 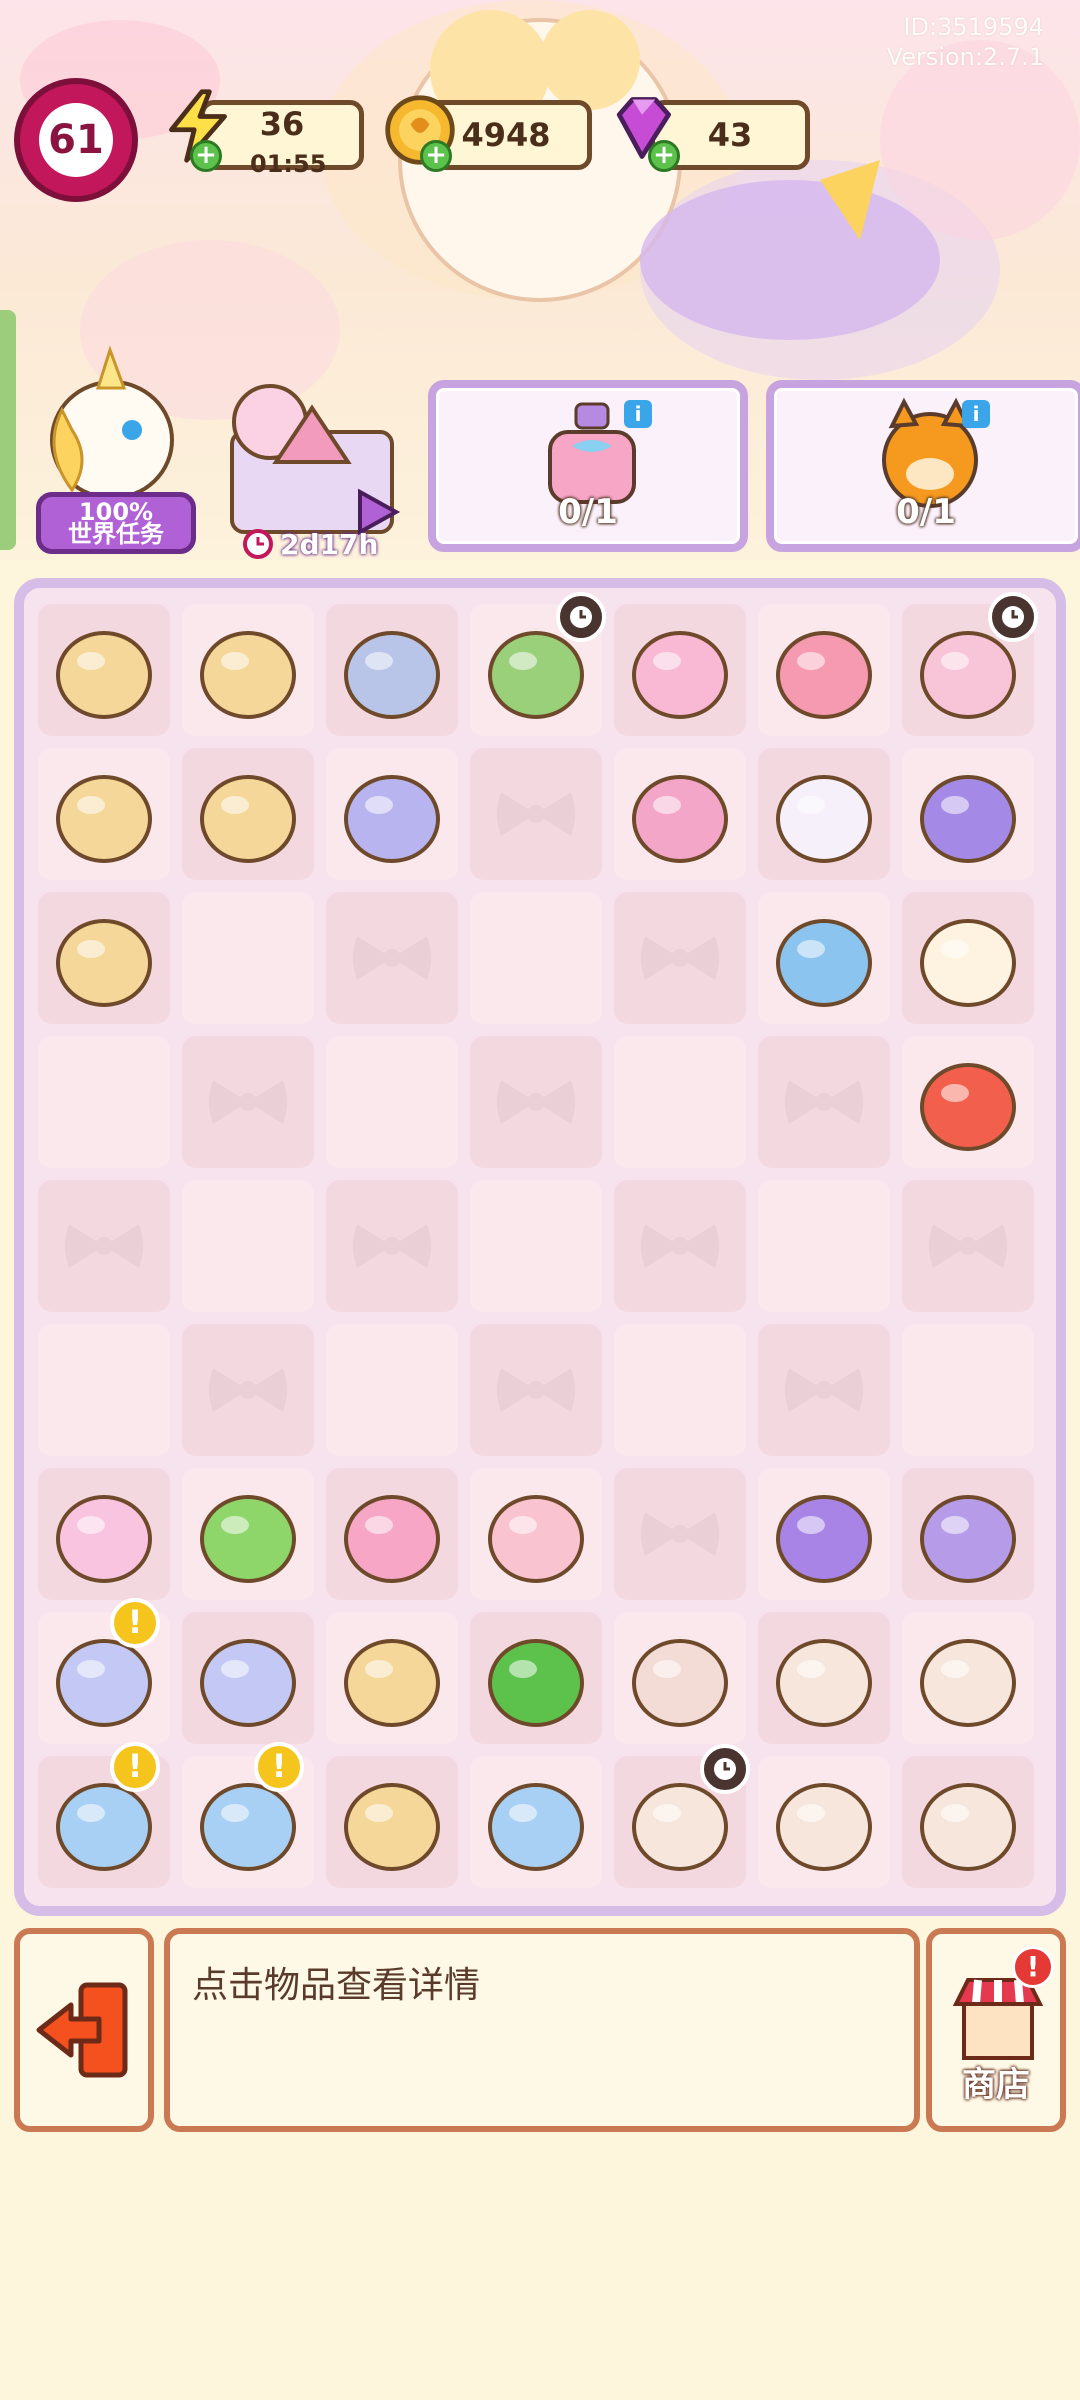 What do you see at coordinates (536, 1683) in the screenshot?
I see `wrapped-candy-icon` at bounding box center [536, 1683].